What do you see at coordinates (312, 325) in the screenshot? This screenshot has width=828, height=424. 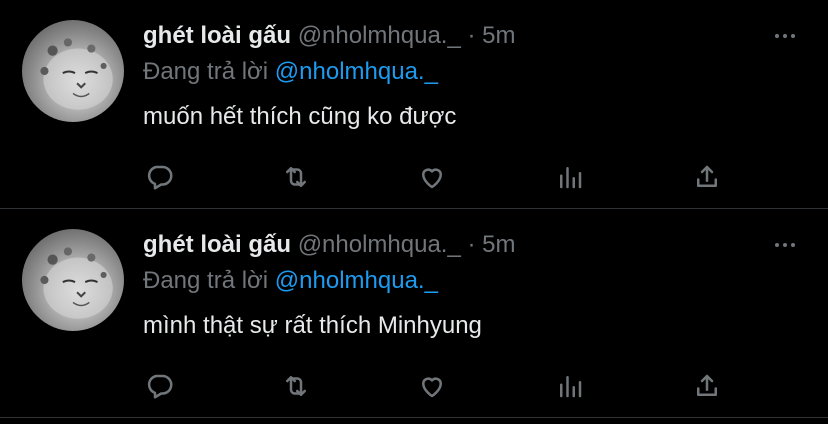 I see `tweet-text: mình thật sự rất thích Minhyung` at bounding box center [312, 325].